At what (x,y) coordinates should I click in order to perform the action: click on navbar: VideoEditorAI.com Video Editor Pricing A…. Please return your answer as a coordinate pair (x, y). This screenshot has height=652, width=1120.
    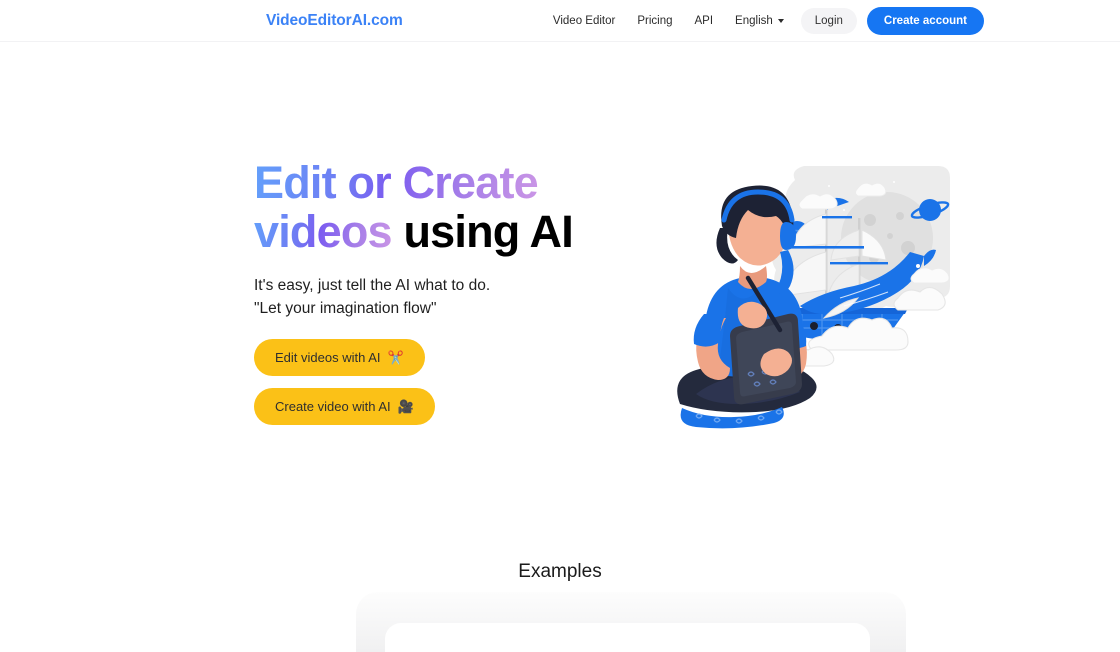
    Looking at the image, I should click on (560, 21).